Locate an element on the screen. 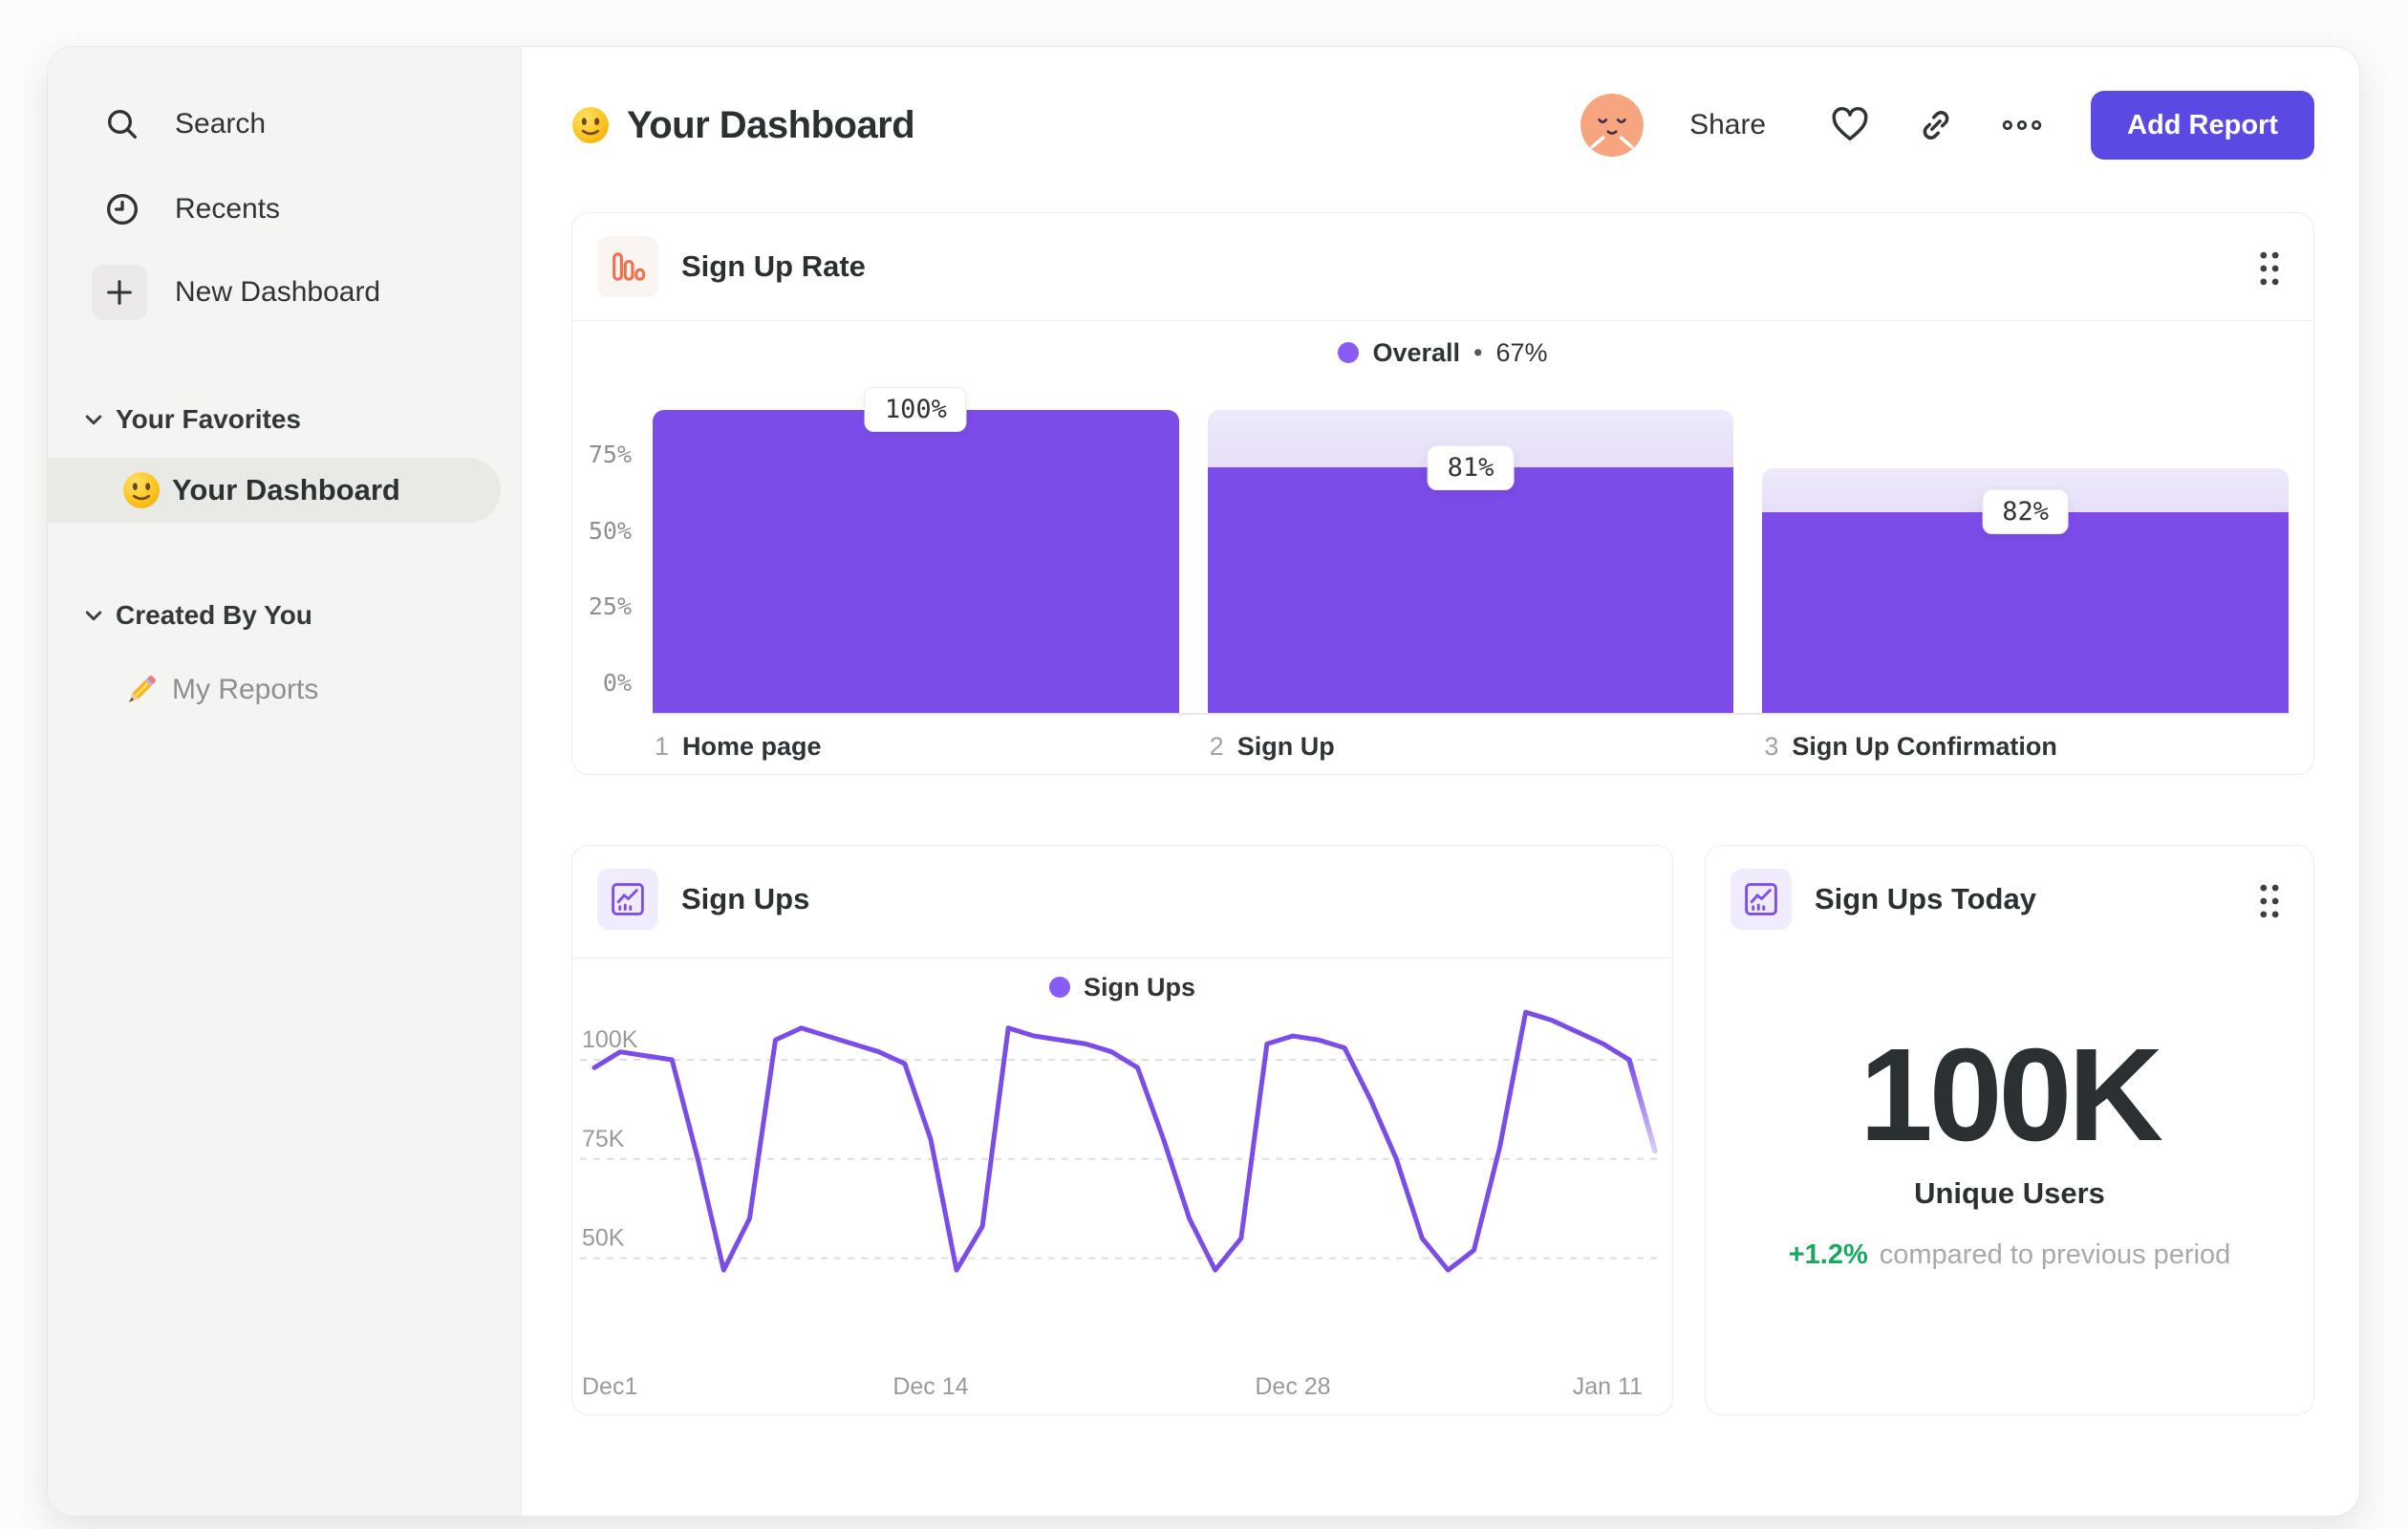 The image size is (2408, 1529). header-actions: Share Add Report is located at coordinates (1947, 125).